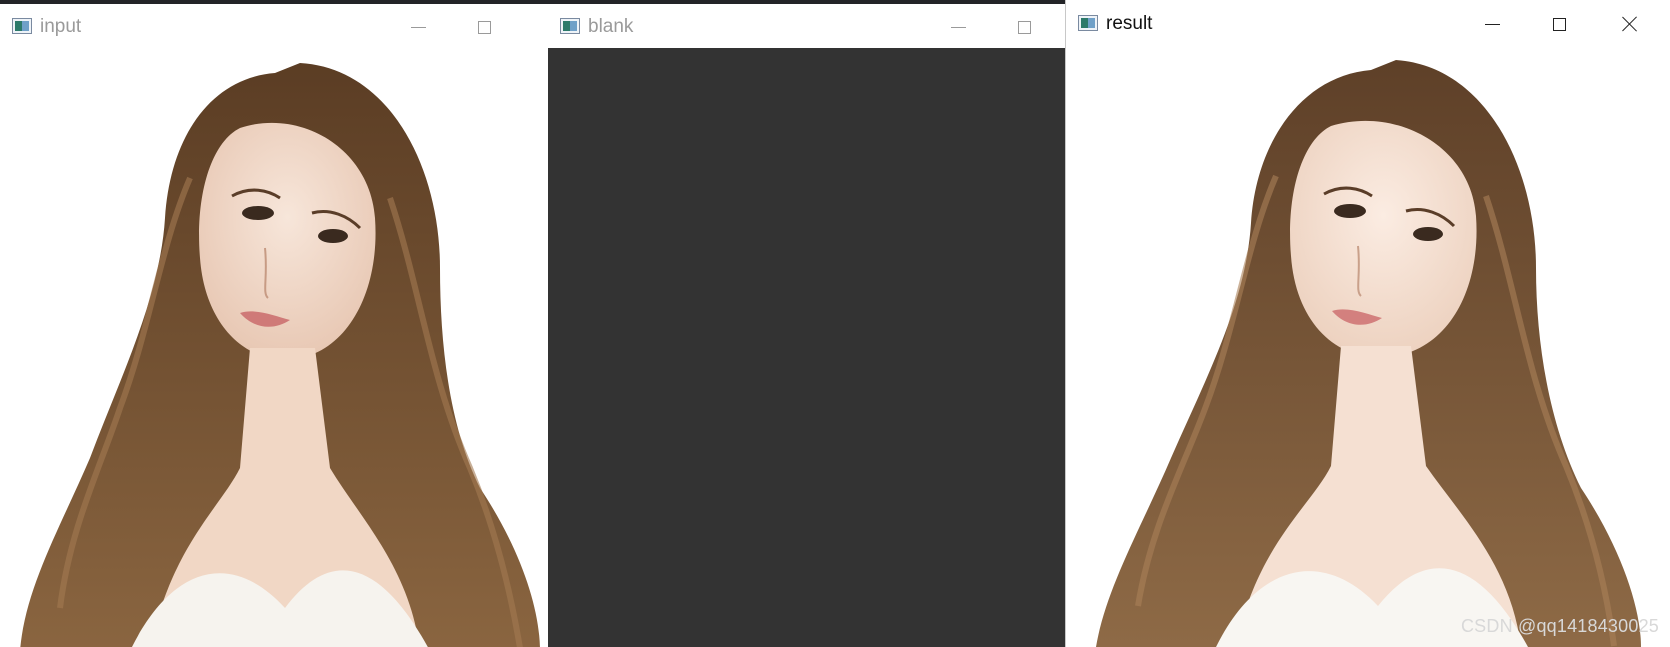  What do you see at coordinates (611, 26) in the screenshot?
I see `window-title-blank: blank` at bounding box center [611, 26].